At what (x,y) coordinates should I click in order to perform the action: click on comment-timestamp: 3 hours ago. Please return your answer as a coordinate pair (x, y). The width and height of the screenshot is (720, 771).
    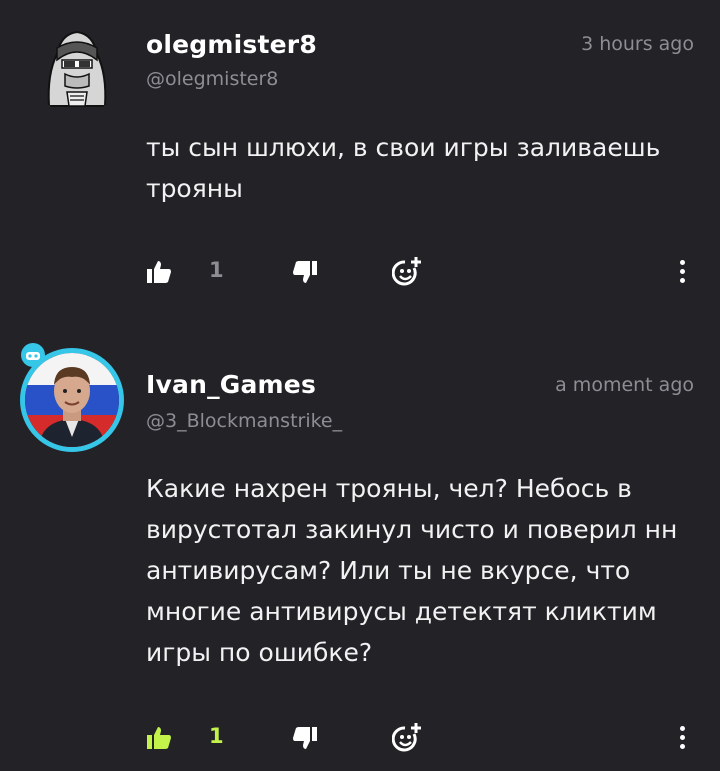
    Looking at the image, I should click on (637, 44).